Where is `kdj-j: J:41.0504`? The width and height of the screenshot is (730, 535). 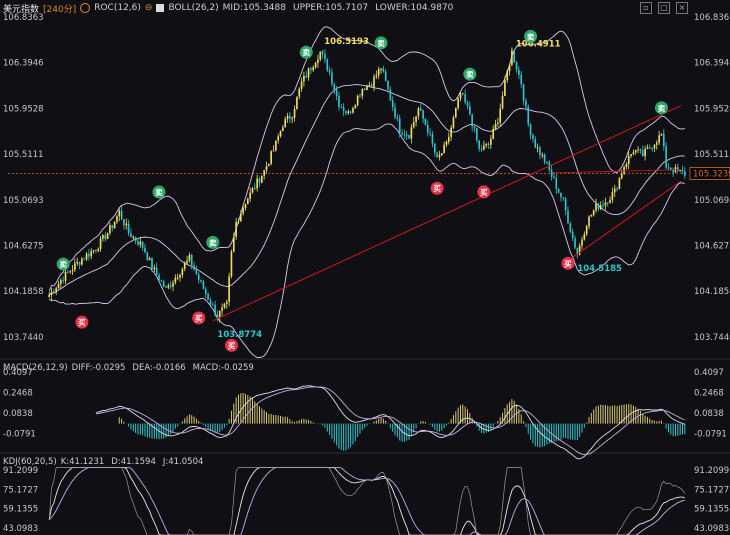
kdj-j: J:41.0504 is located at coordinates (183, 462).